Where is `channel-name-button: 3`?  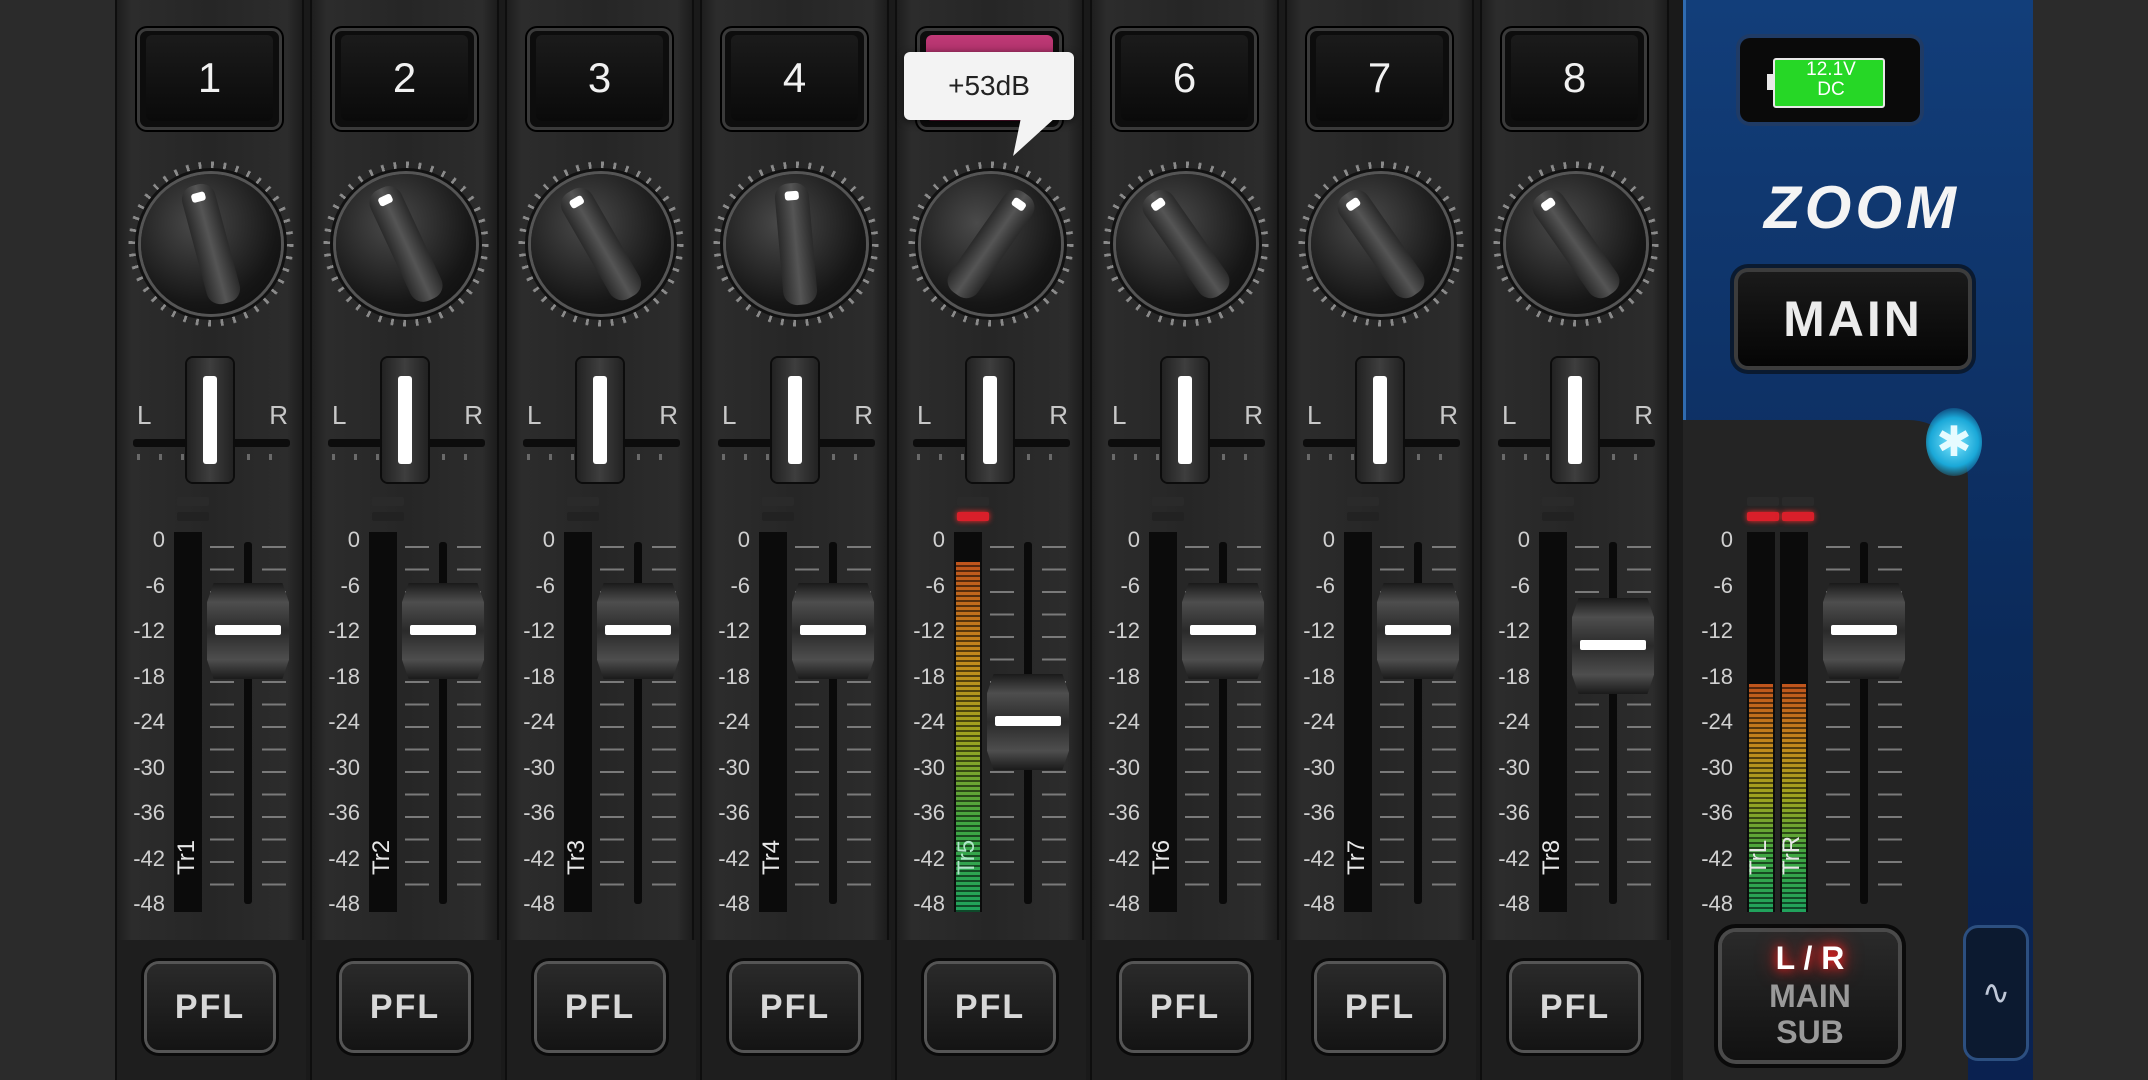 channel-name-button: 3 is located at coordinates (599, 79).